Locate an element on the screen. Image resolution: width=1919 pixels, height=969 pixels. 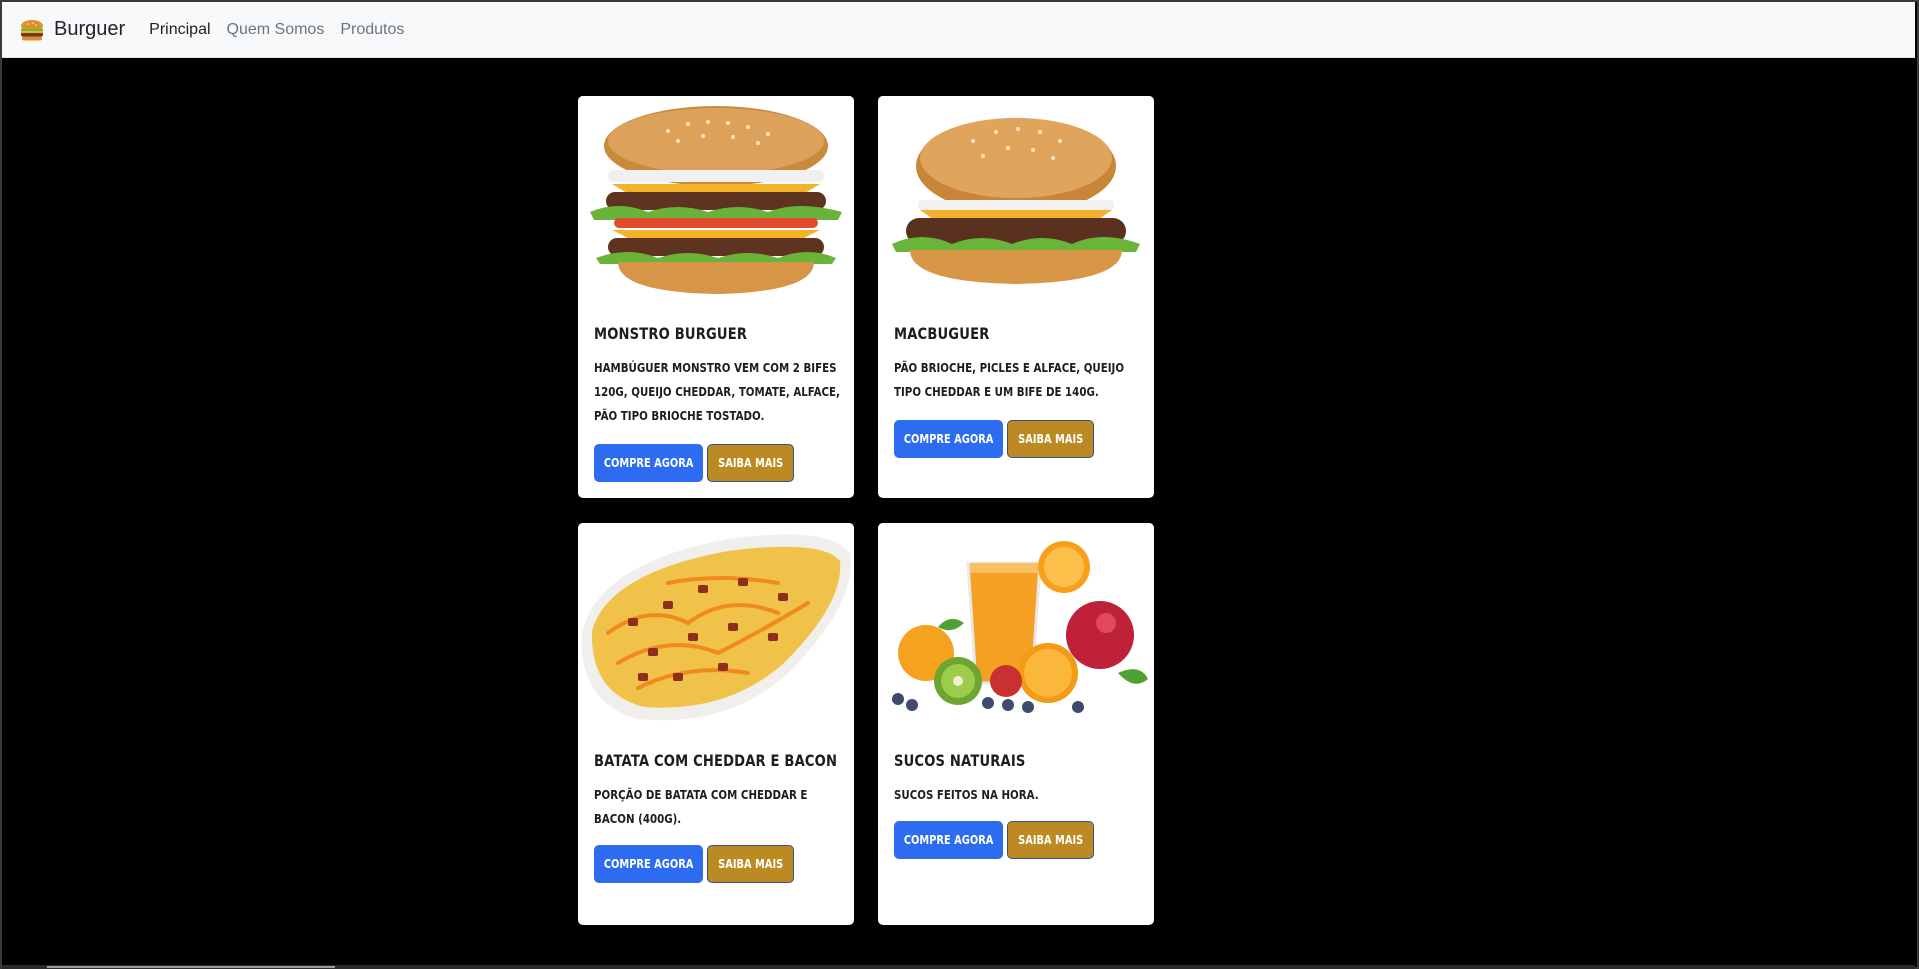
double-burger-image is located at coordinates (716, 198).